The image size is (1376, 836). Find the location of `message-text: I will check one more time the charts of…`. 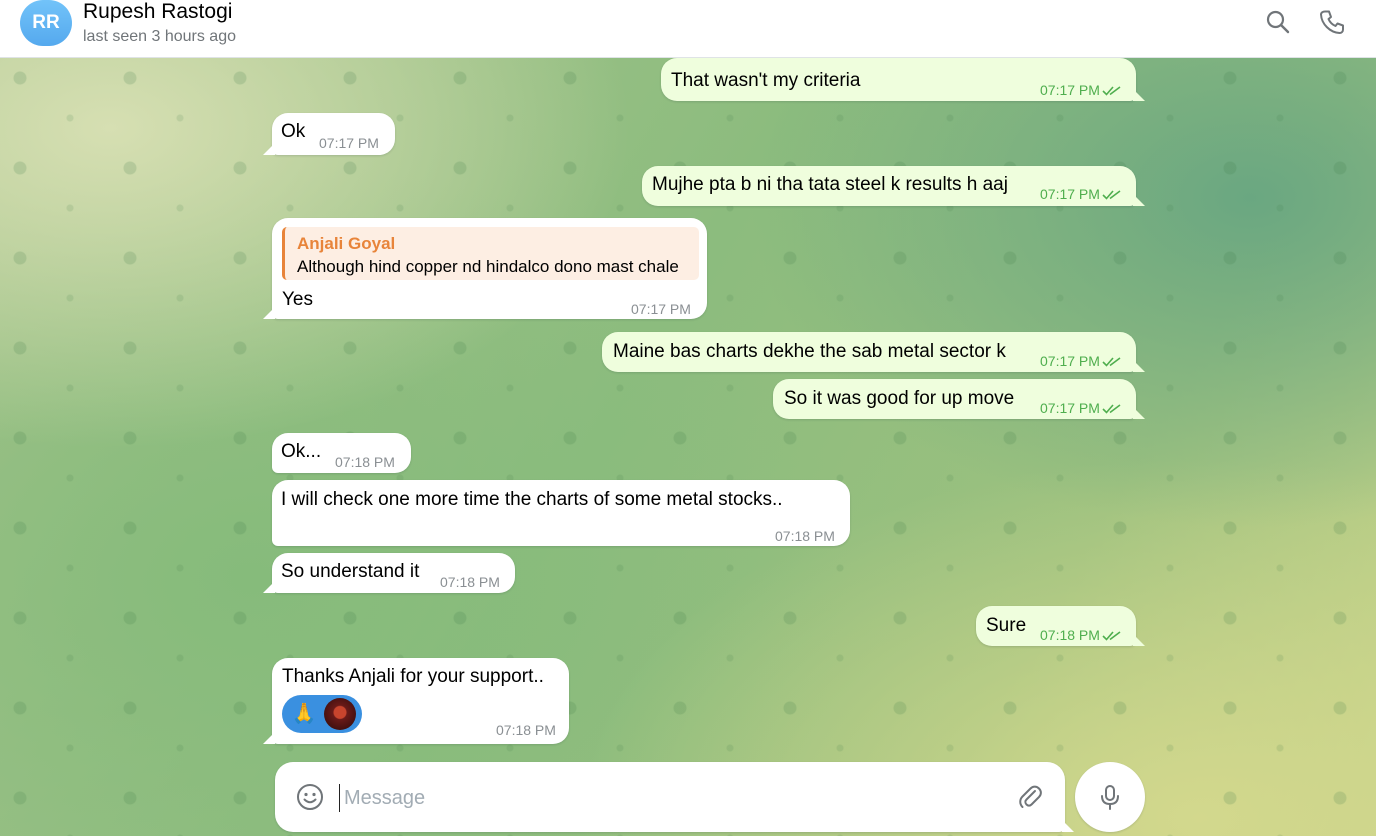

message-text: I will check one more time the charts of… is located at coordinates (532, 499).